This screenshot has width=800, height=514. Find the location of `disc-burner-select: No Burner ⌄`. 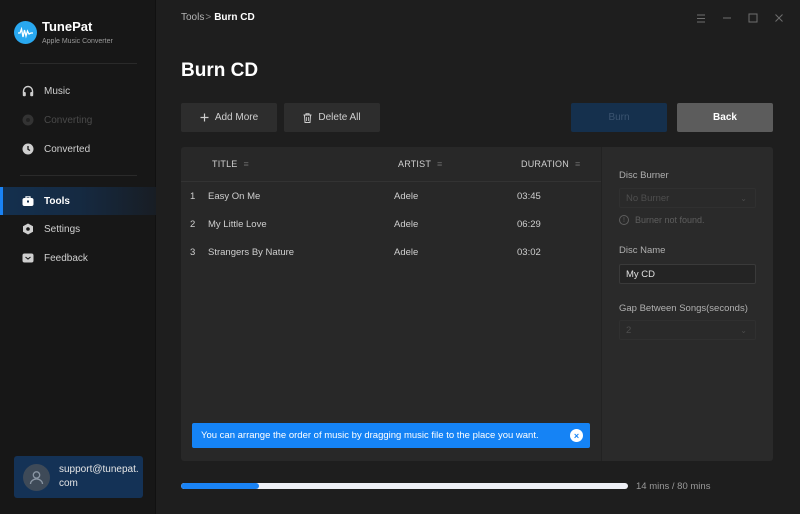

disc-burner-select: No Burner ⌄ is located at coordinates (687, 198).